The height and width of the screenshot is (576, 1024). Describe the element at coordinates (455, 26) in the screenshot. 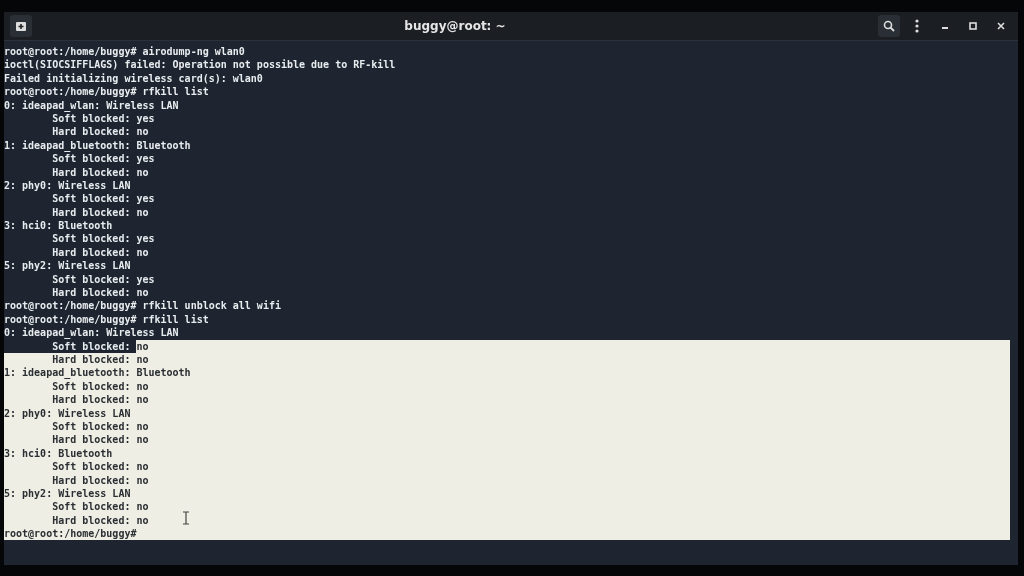

I see `window-title: buggy@root: ~` at that location.